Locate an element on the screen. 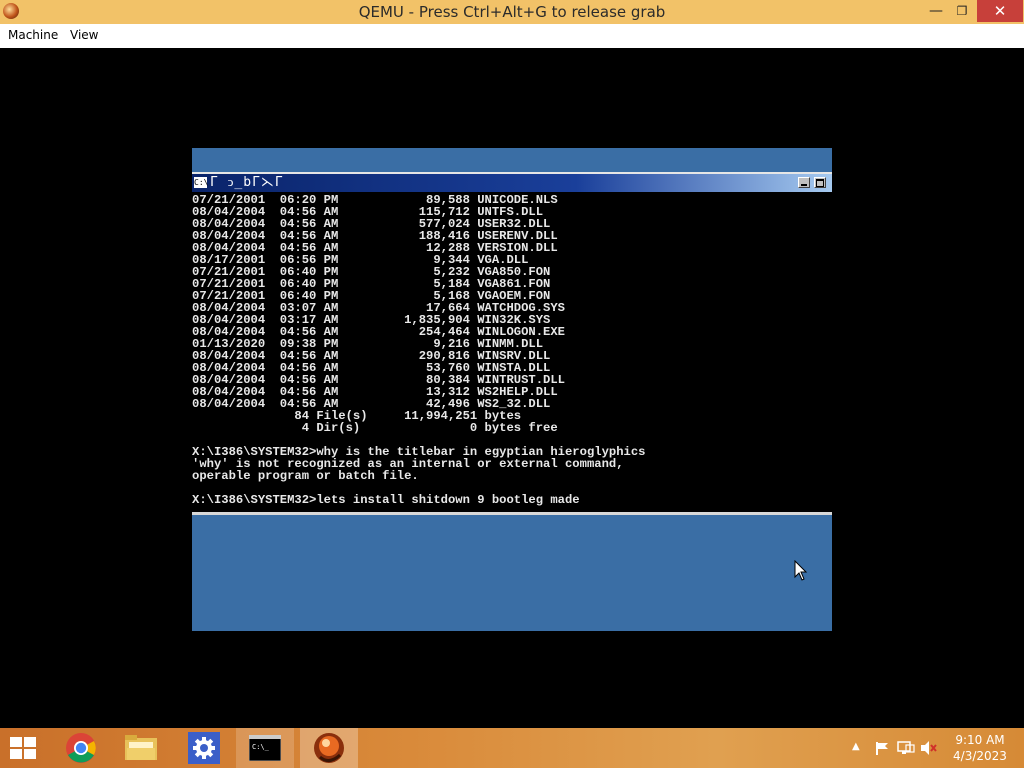 The height and width of the screenshot is (768, 1024). taskbar-command-prompt: C:\_ is located at coordinates (265, 748).